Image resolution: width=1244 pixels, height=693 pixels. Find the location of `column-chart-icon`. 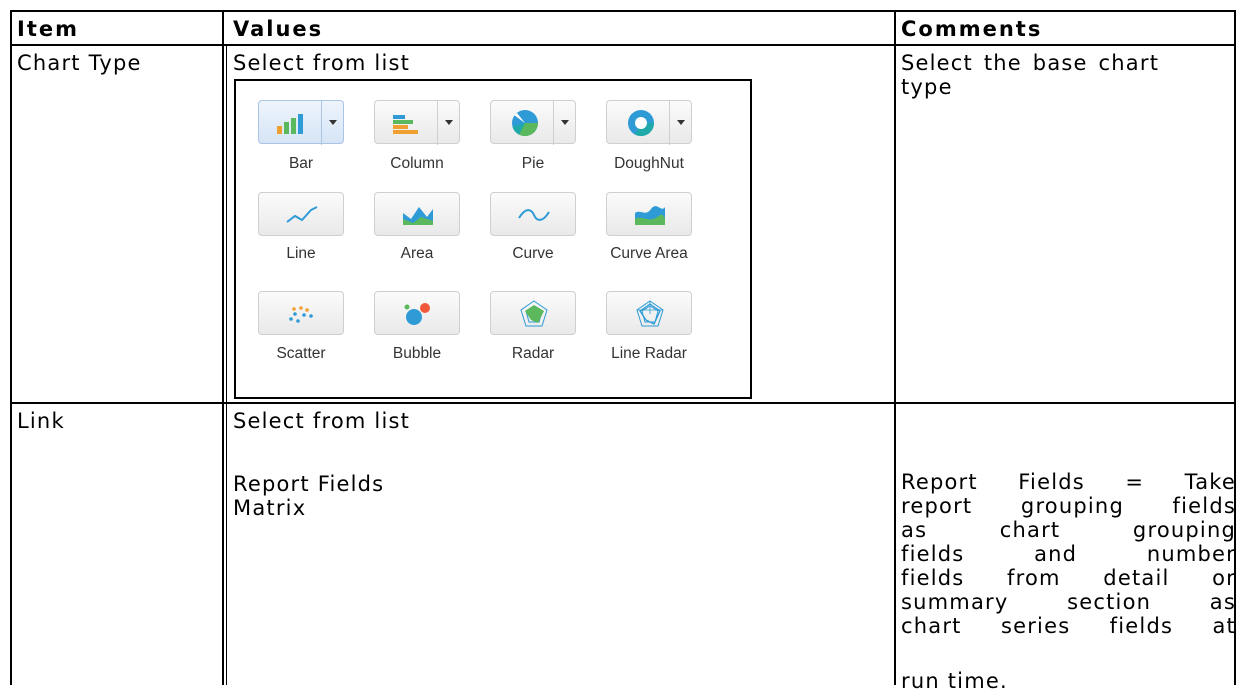

column-chart-icon is located at coordinates (405, 124).